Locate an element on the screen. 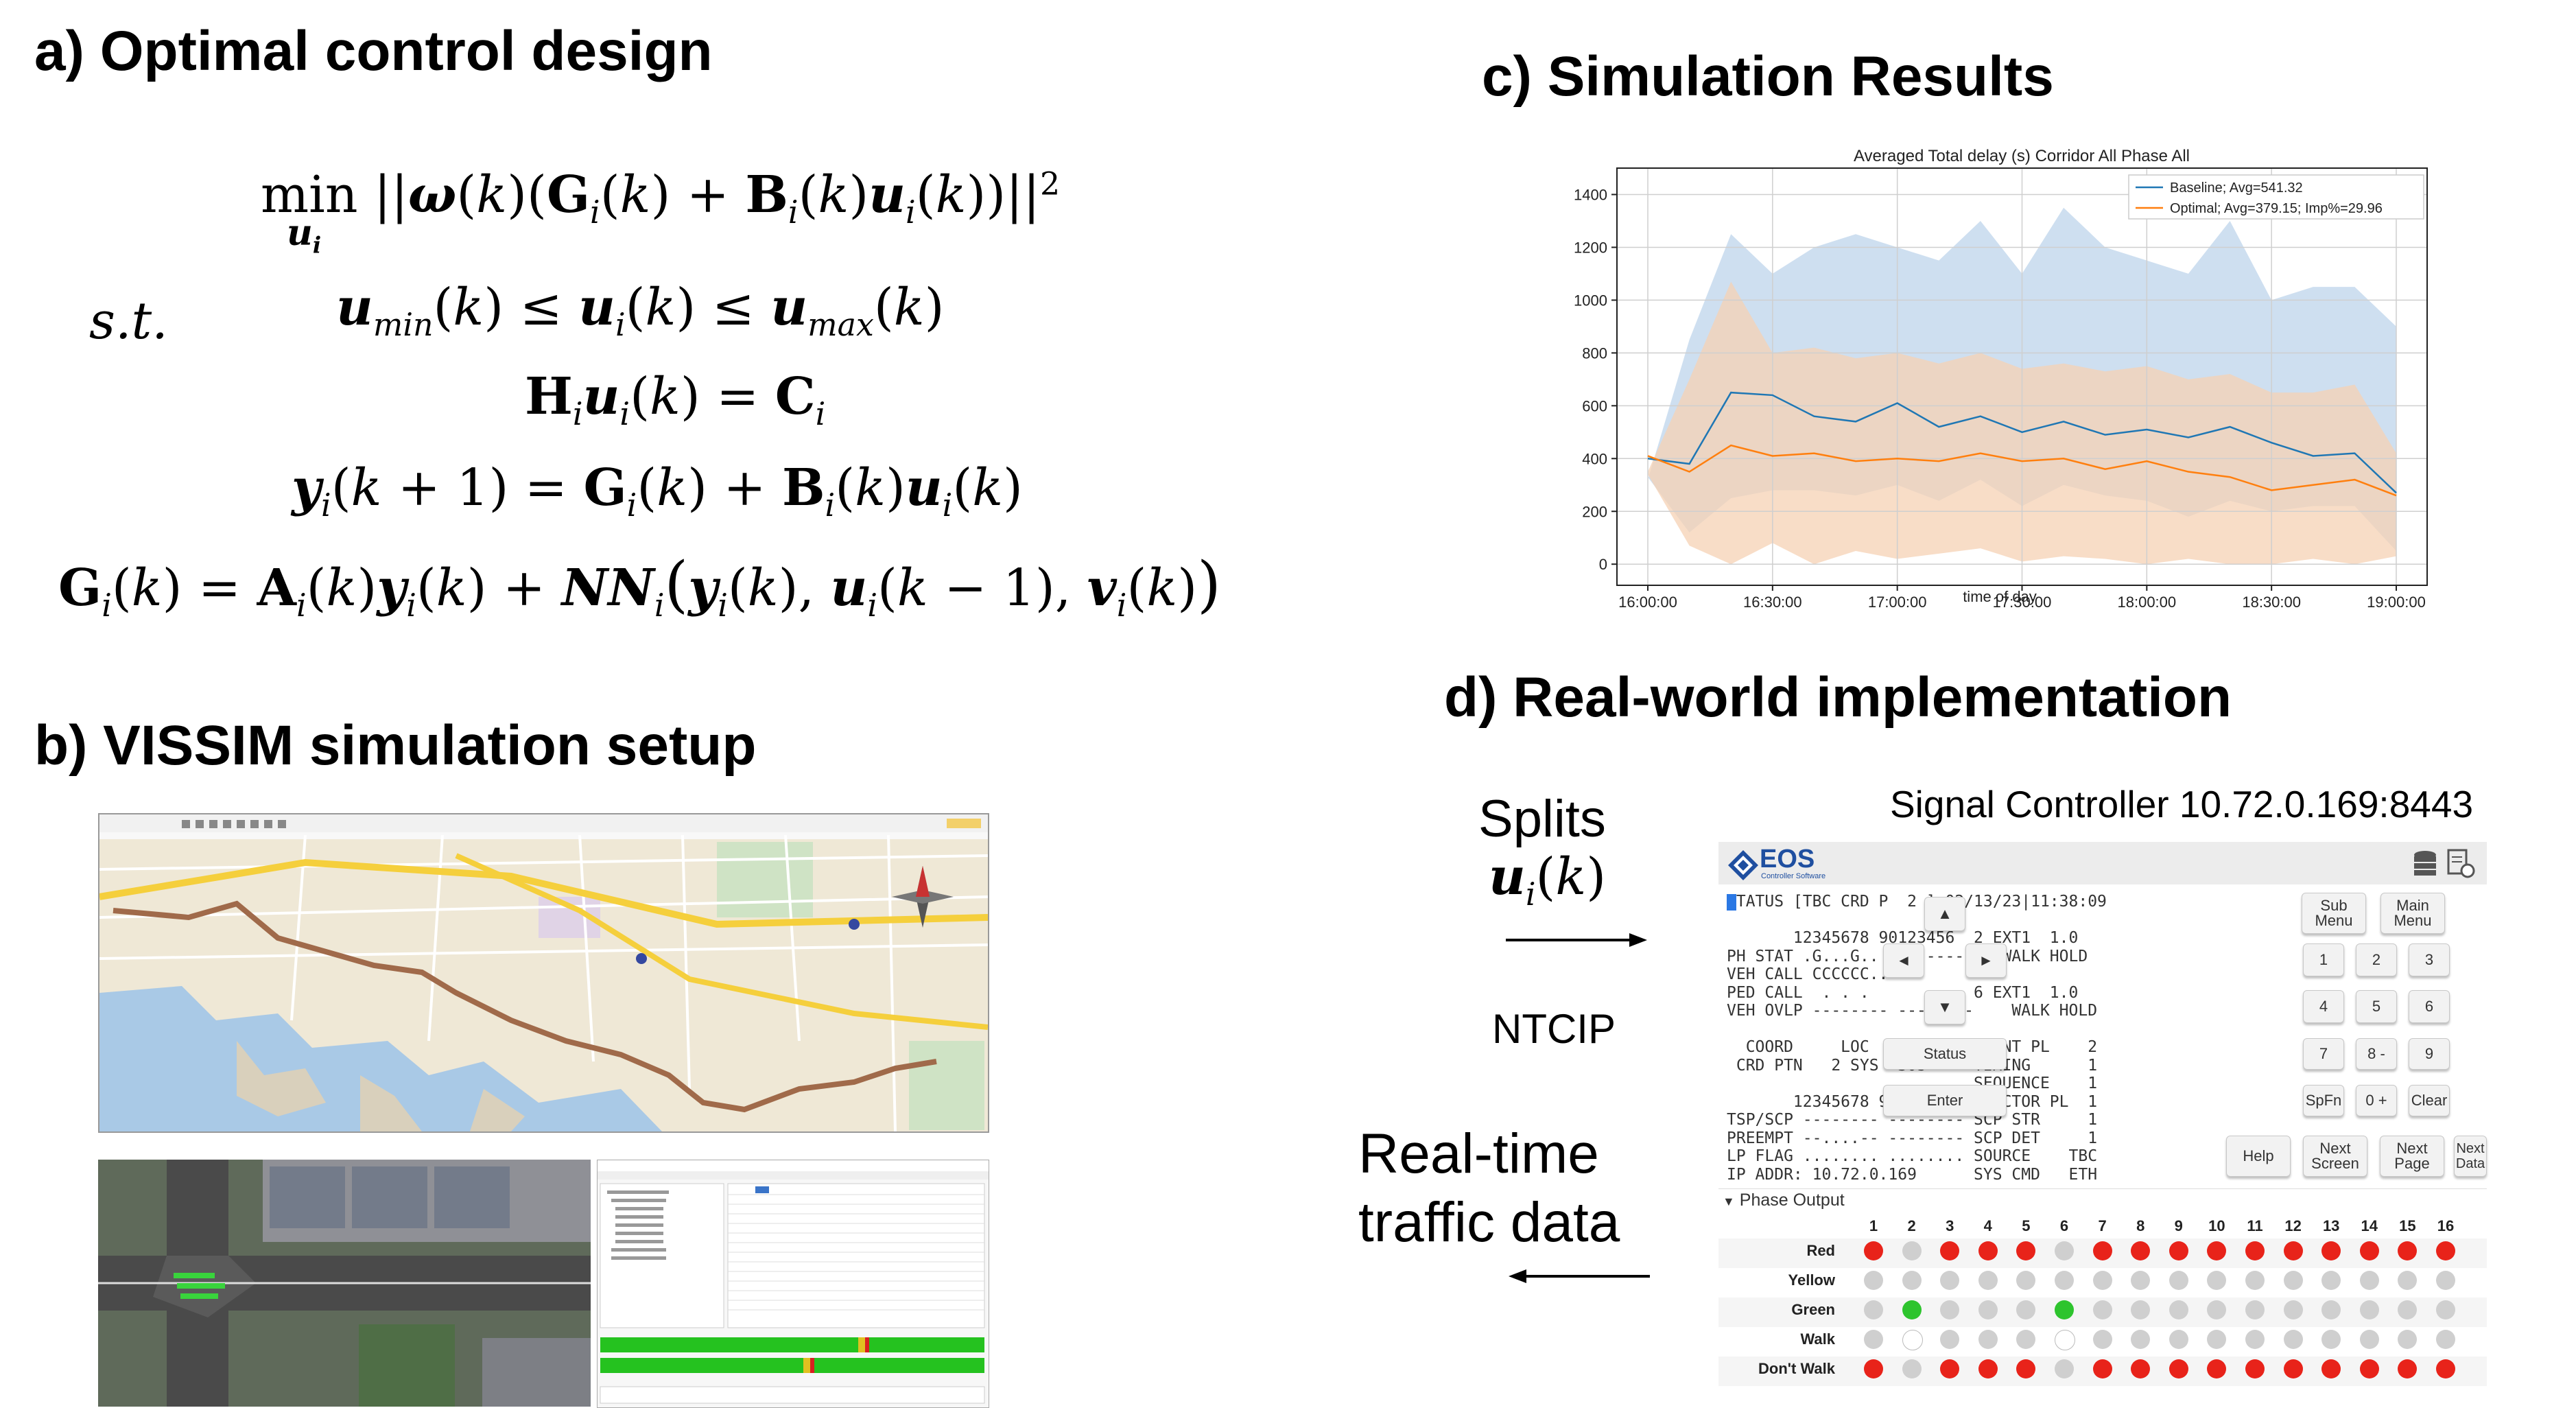 The image size is (2576, 1408). phase-number: 4 is located at coordinates (1988, 1226).